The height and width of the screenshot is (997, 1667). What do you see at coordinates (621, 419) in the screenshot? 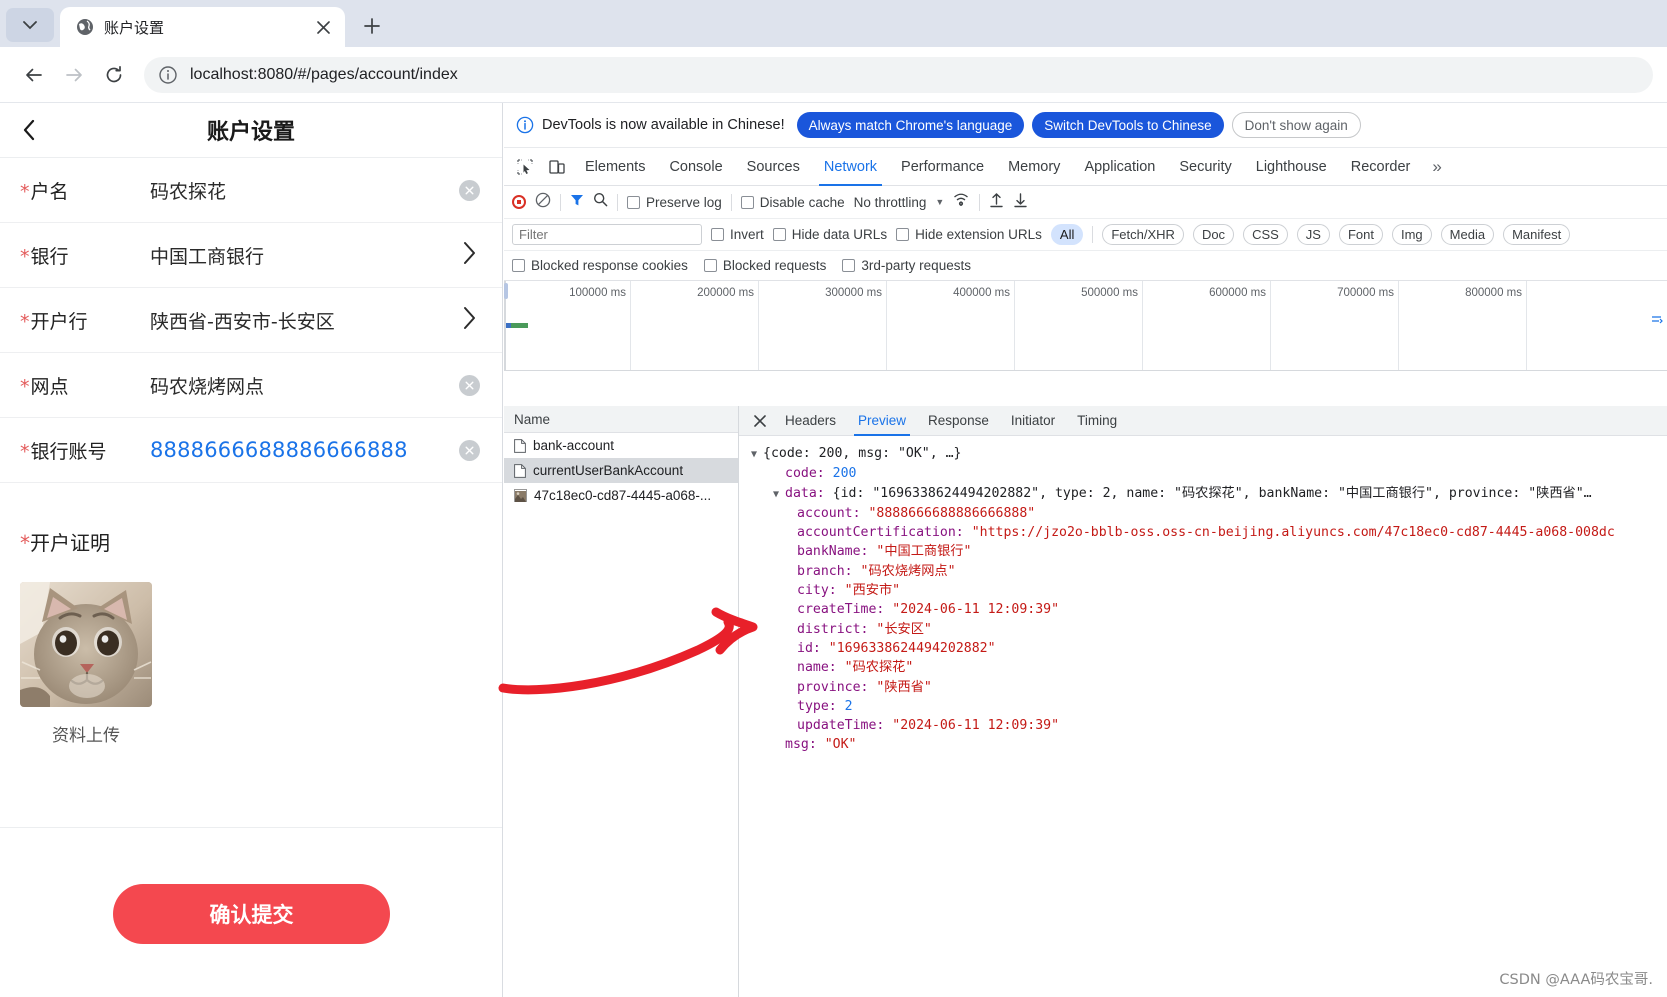
I see `request-list-header-name: Name` at bounding box center [621, 419].